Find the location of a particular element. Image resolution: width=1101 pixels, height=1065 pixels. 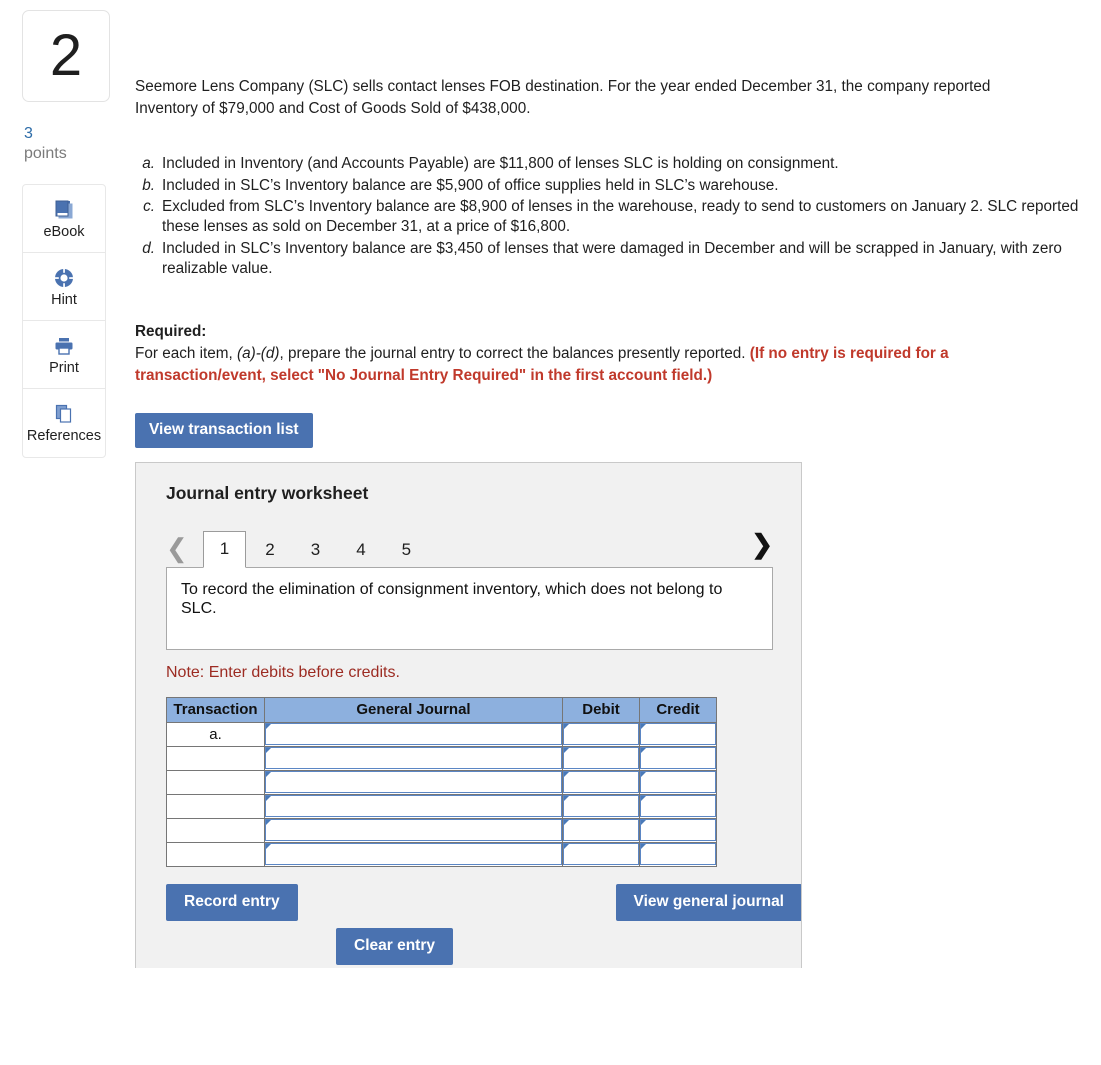

tab-1: 1 is located at coordinates (224, 549).